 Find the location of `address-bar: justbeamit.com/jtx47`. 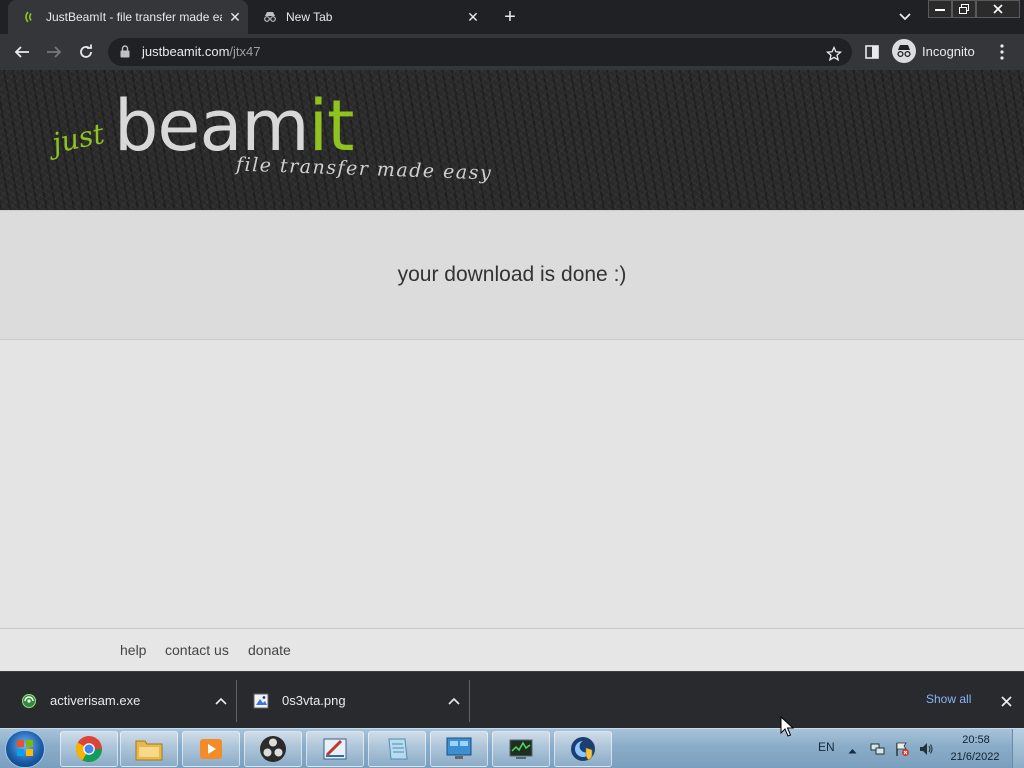

address-bar: justbeamit.com/jtx47 is located at coordinates (480, 52).